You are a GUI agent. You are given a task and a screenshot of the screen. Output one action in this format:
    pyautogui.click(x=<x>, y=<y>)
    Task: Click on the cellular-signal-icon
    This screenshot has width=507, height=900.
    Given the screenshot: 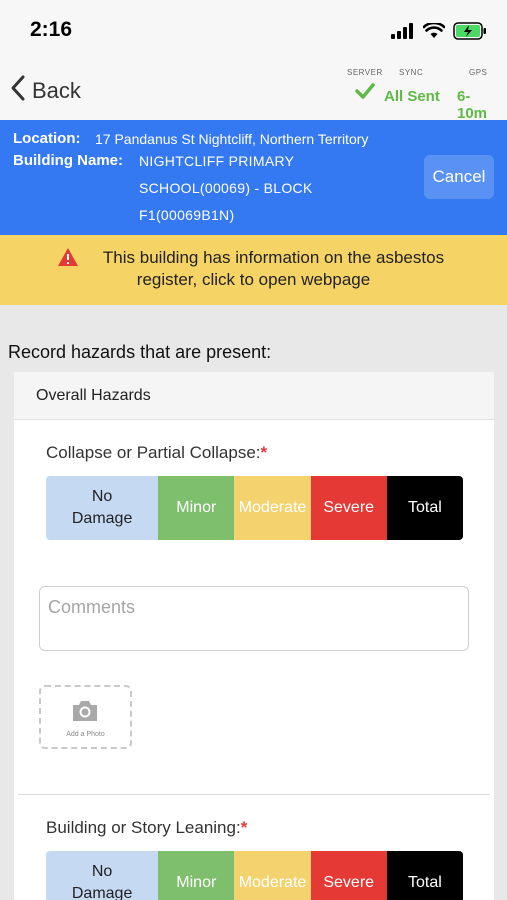 What is the action you would take?
    pyautogui.click(x=403, y=33)
    